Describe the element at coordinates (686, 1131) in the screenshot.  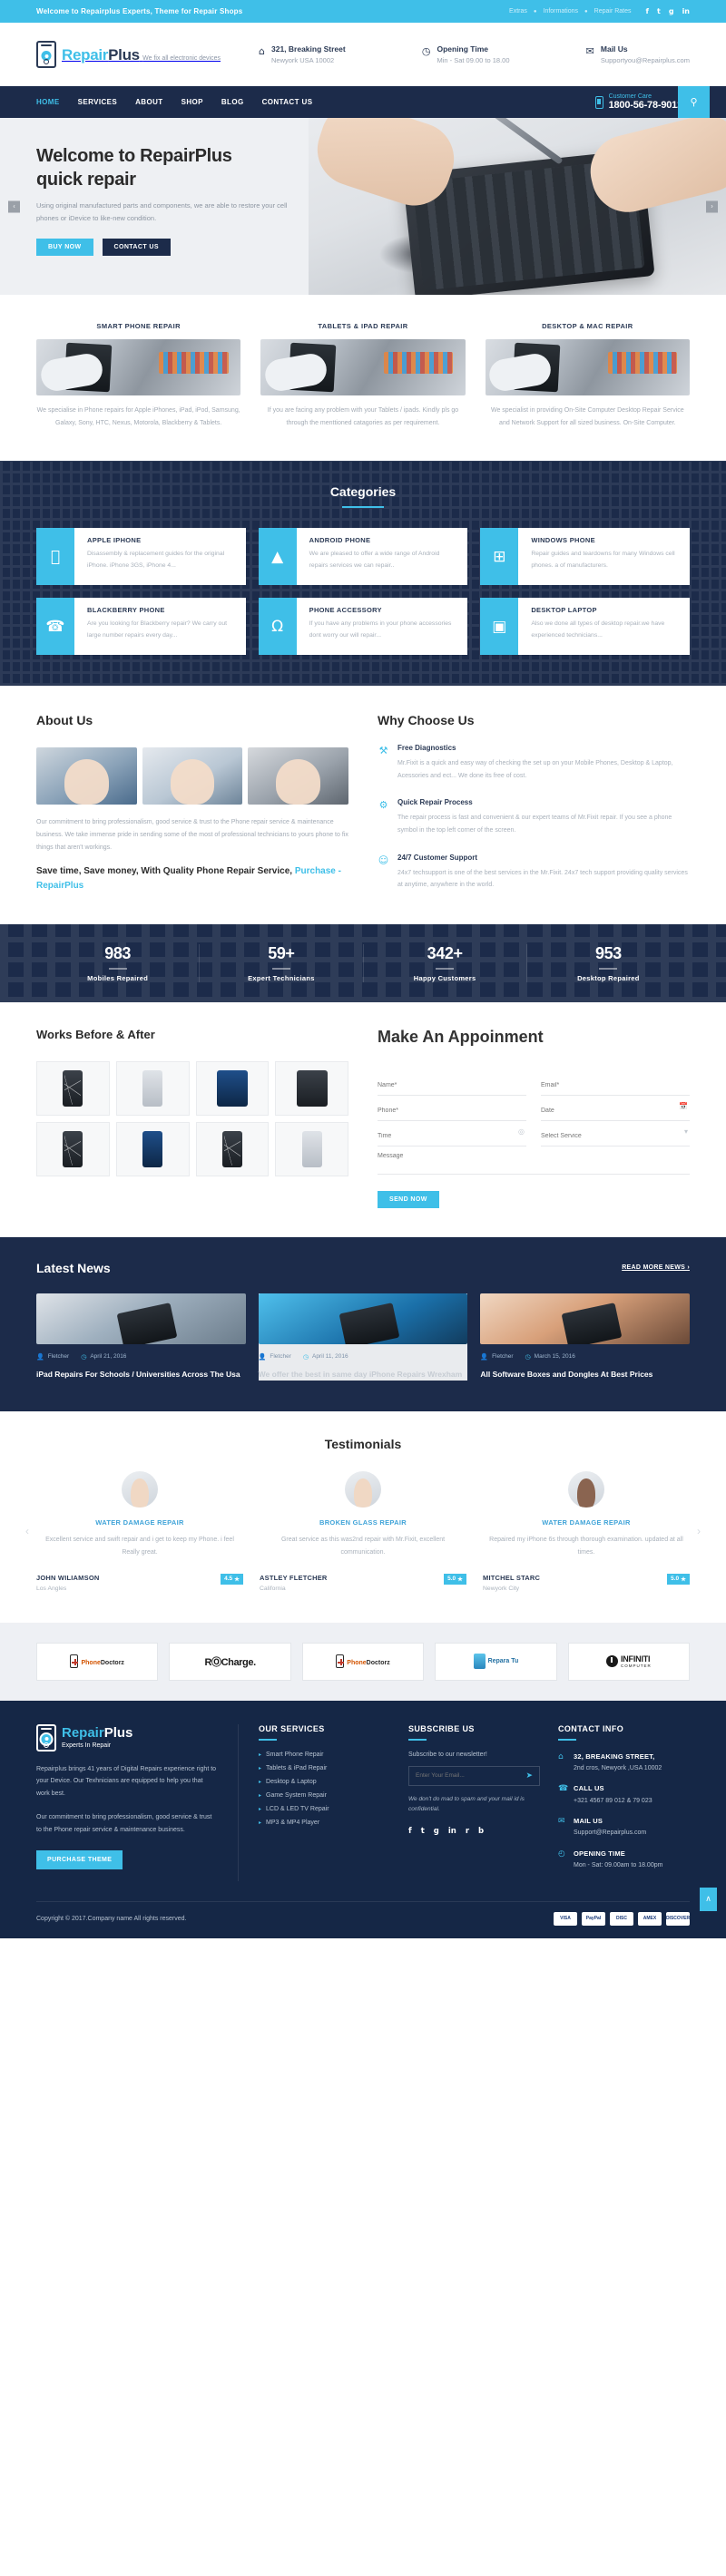
I see `chevron-down-icon: ▾` at that location.